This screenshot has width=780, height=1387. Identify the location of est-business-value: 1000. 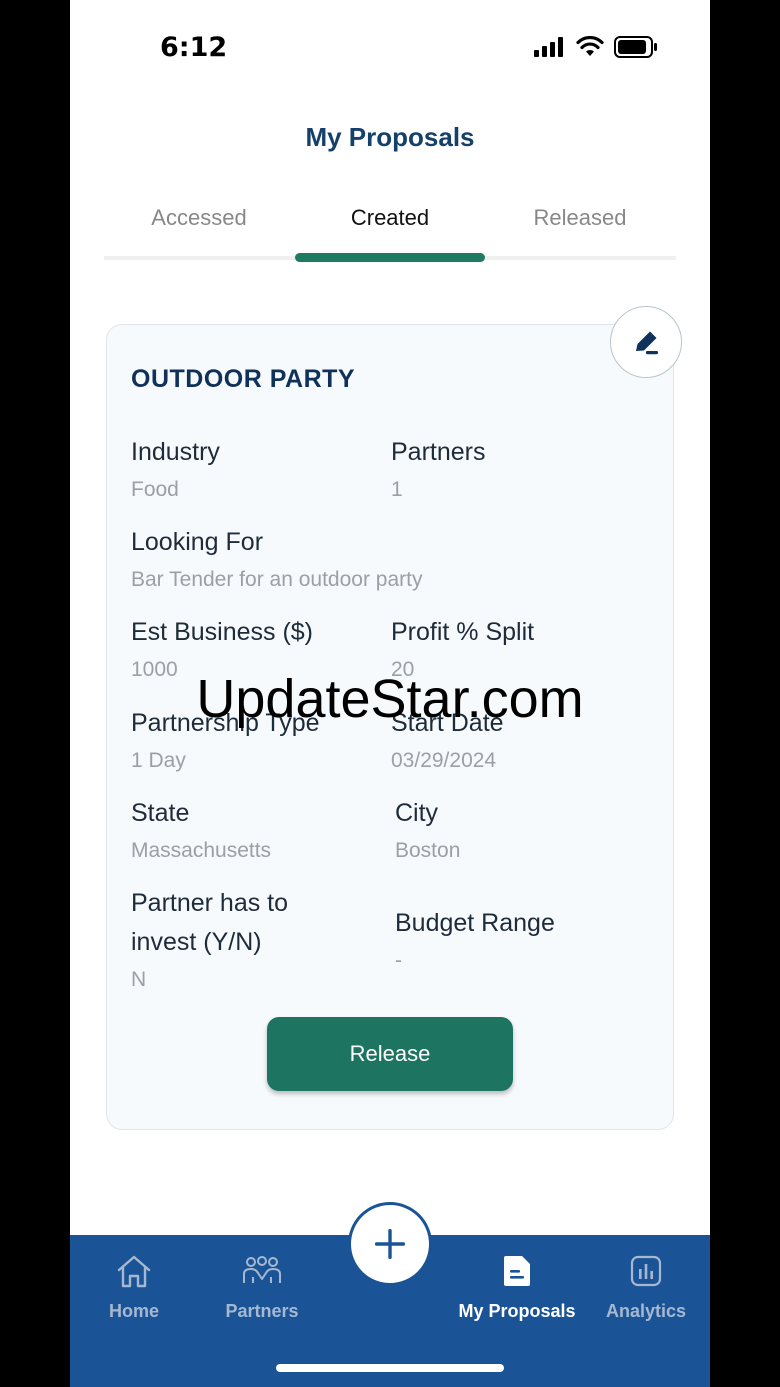
(154, 669).